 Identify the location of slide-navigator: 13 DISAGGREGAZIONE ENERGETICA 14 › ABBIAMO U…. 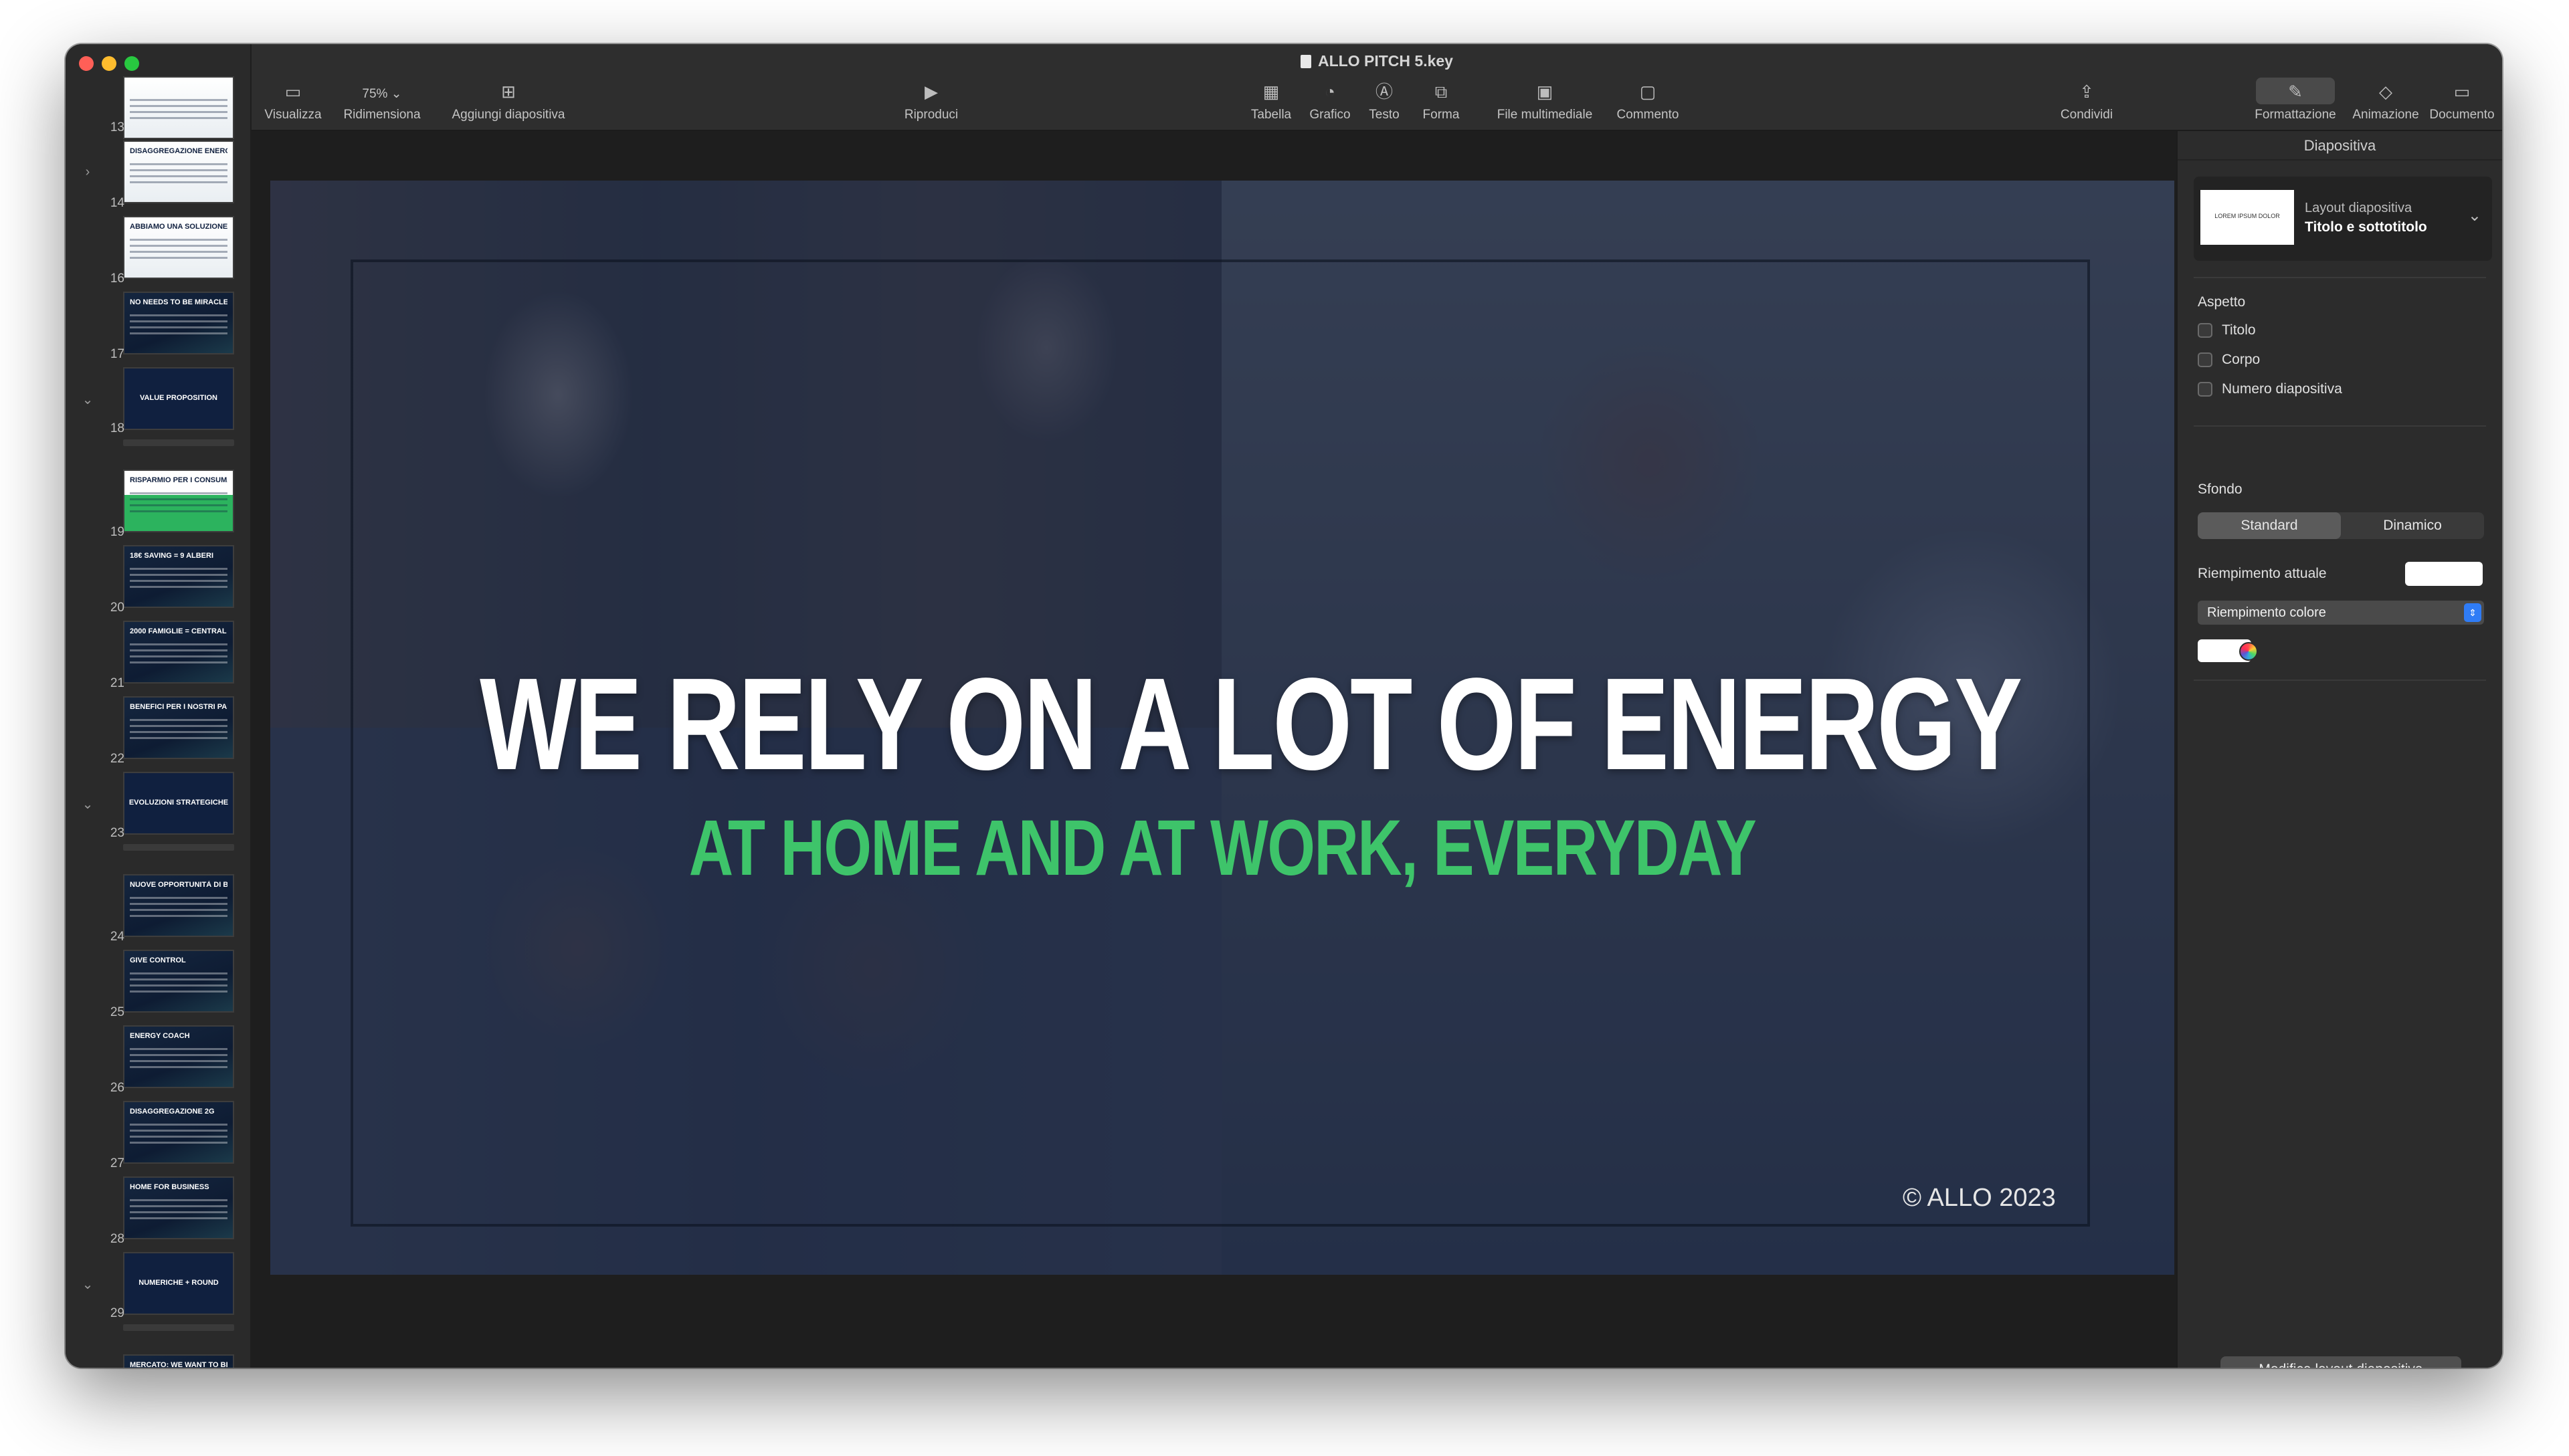
(159, 706).